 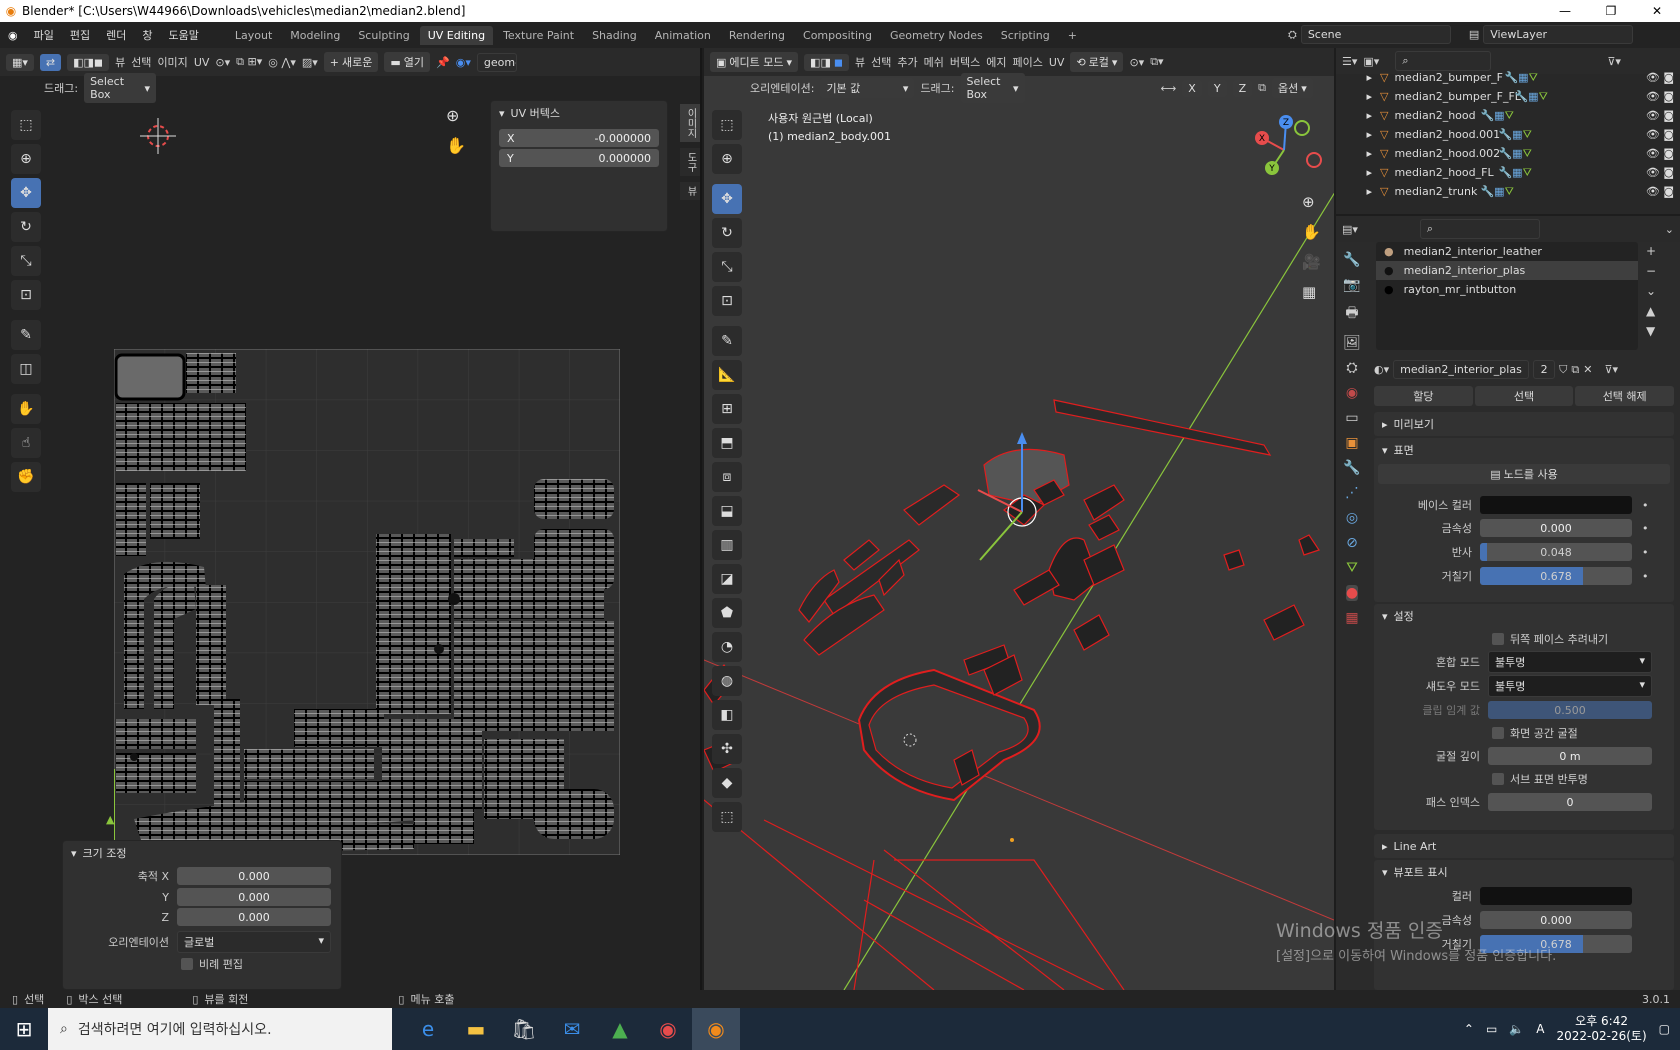 What do you see at coordinates (826, 62) in the screenshot?
I see `mesh-select-mode-buttons: ◧◨ ◼` at bounding box center [826, 62].